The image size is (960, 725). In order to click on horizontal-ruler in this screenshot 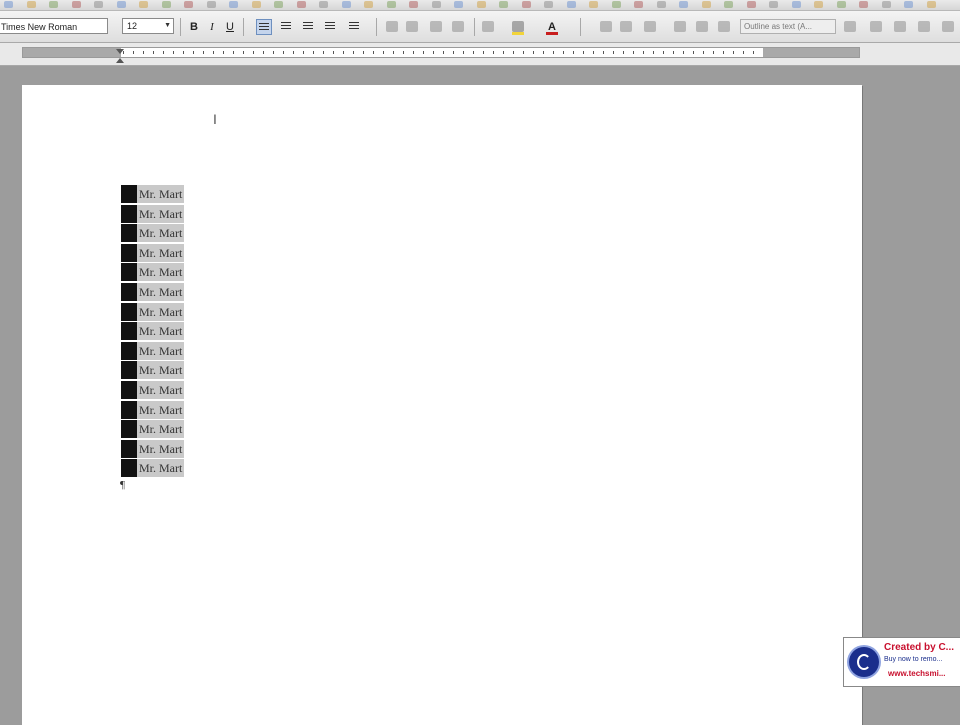, I will do `click(480, 54)`.